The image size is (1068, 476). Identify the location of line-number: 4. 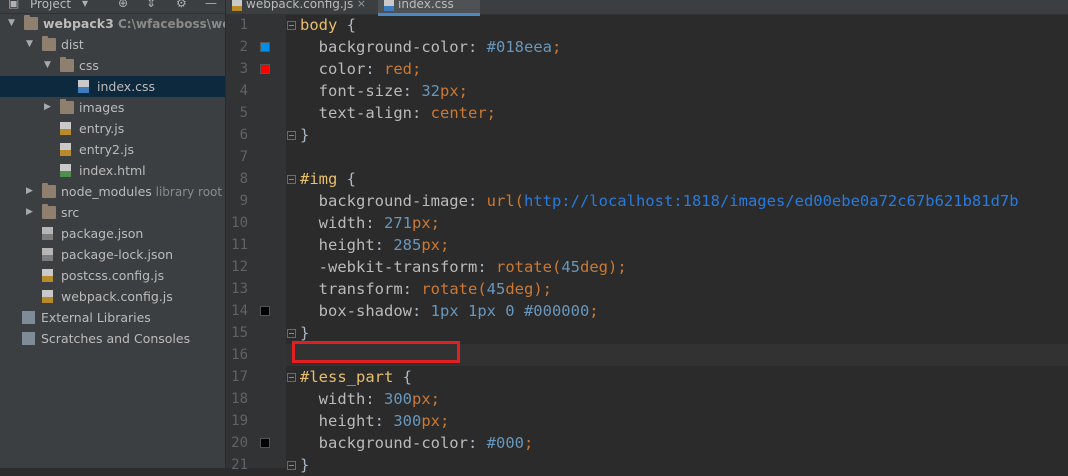
(243, 91).